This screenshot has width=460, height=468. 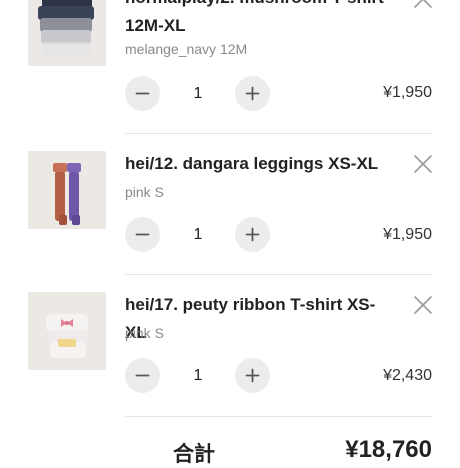 I want to click on folded-tshirts-image, so click(x=67, y=33).